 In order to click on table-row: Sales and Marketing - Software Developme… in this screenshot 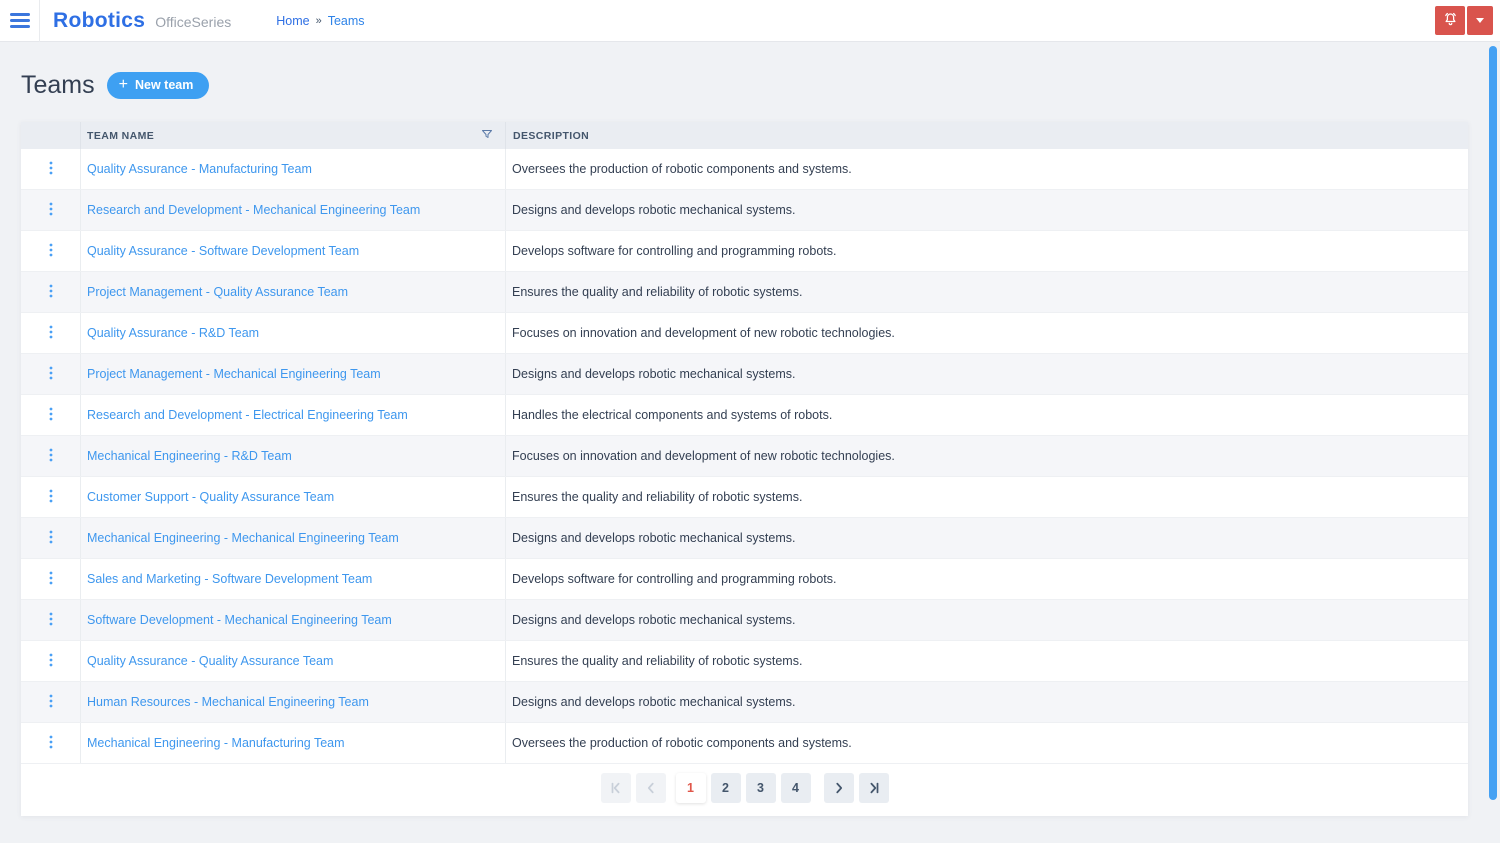, I will do `click(744, 579)`.